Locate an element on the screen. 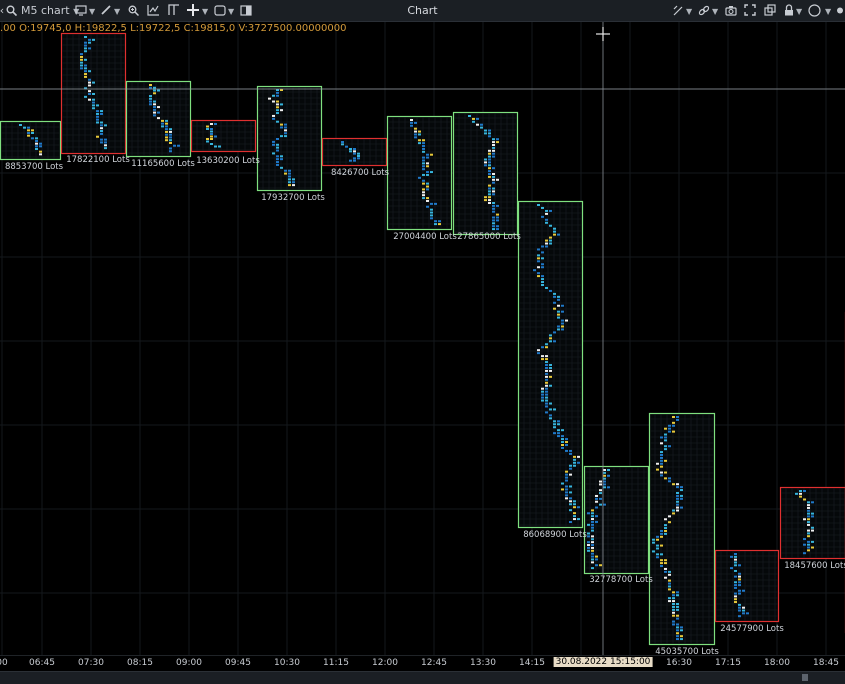 The height and width of the screenshot is (684, 845). camera-icon is located at coordinates (731, 12).